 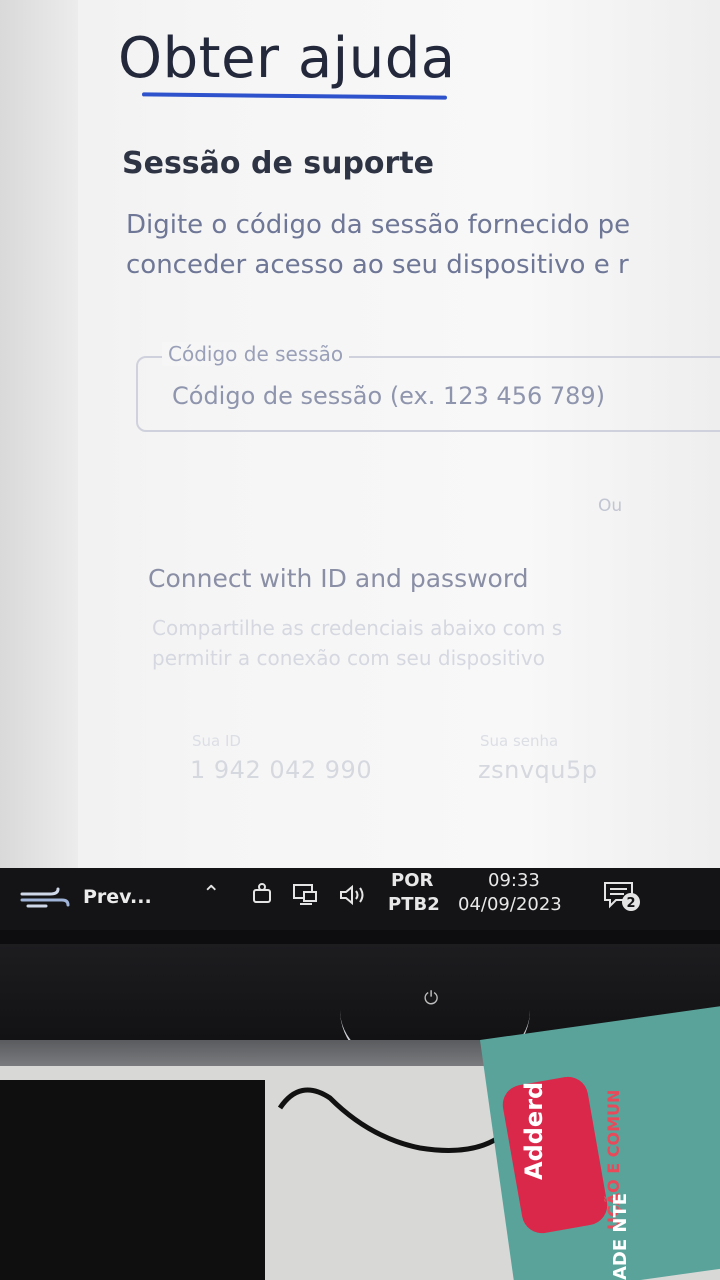 What do you see at coordinates (294, 96) in the screenshot?
I see `title-underline` at bounding box center [294, 96].